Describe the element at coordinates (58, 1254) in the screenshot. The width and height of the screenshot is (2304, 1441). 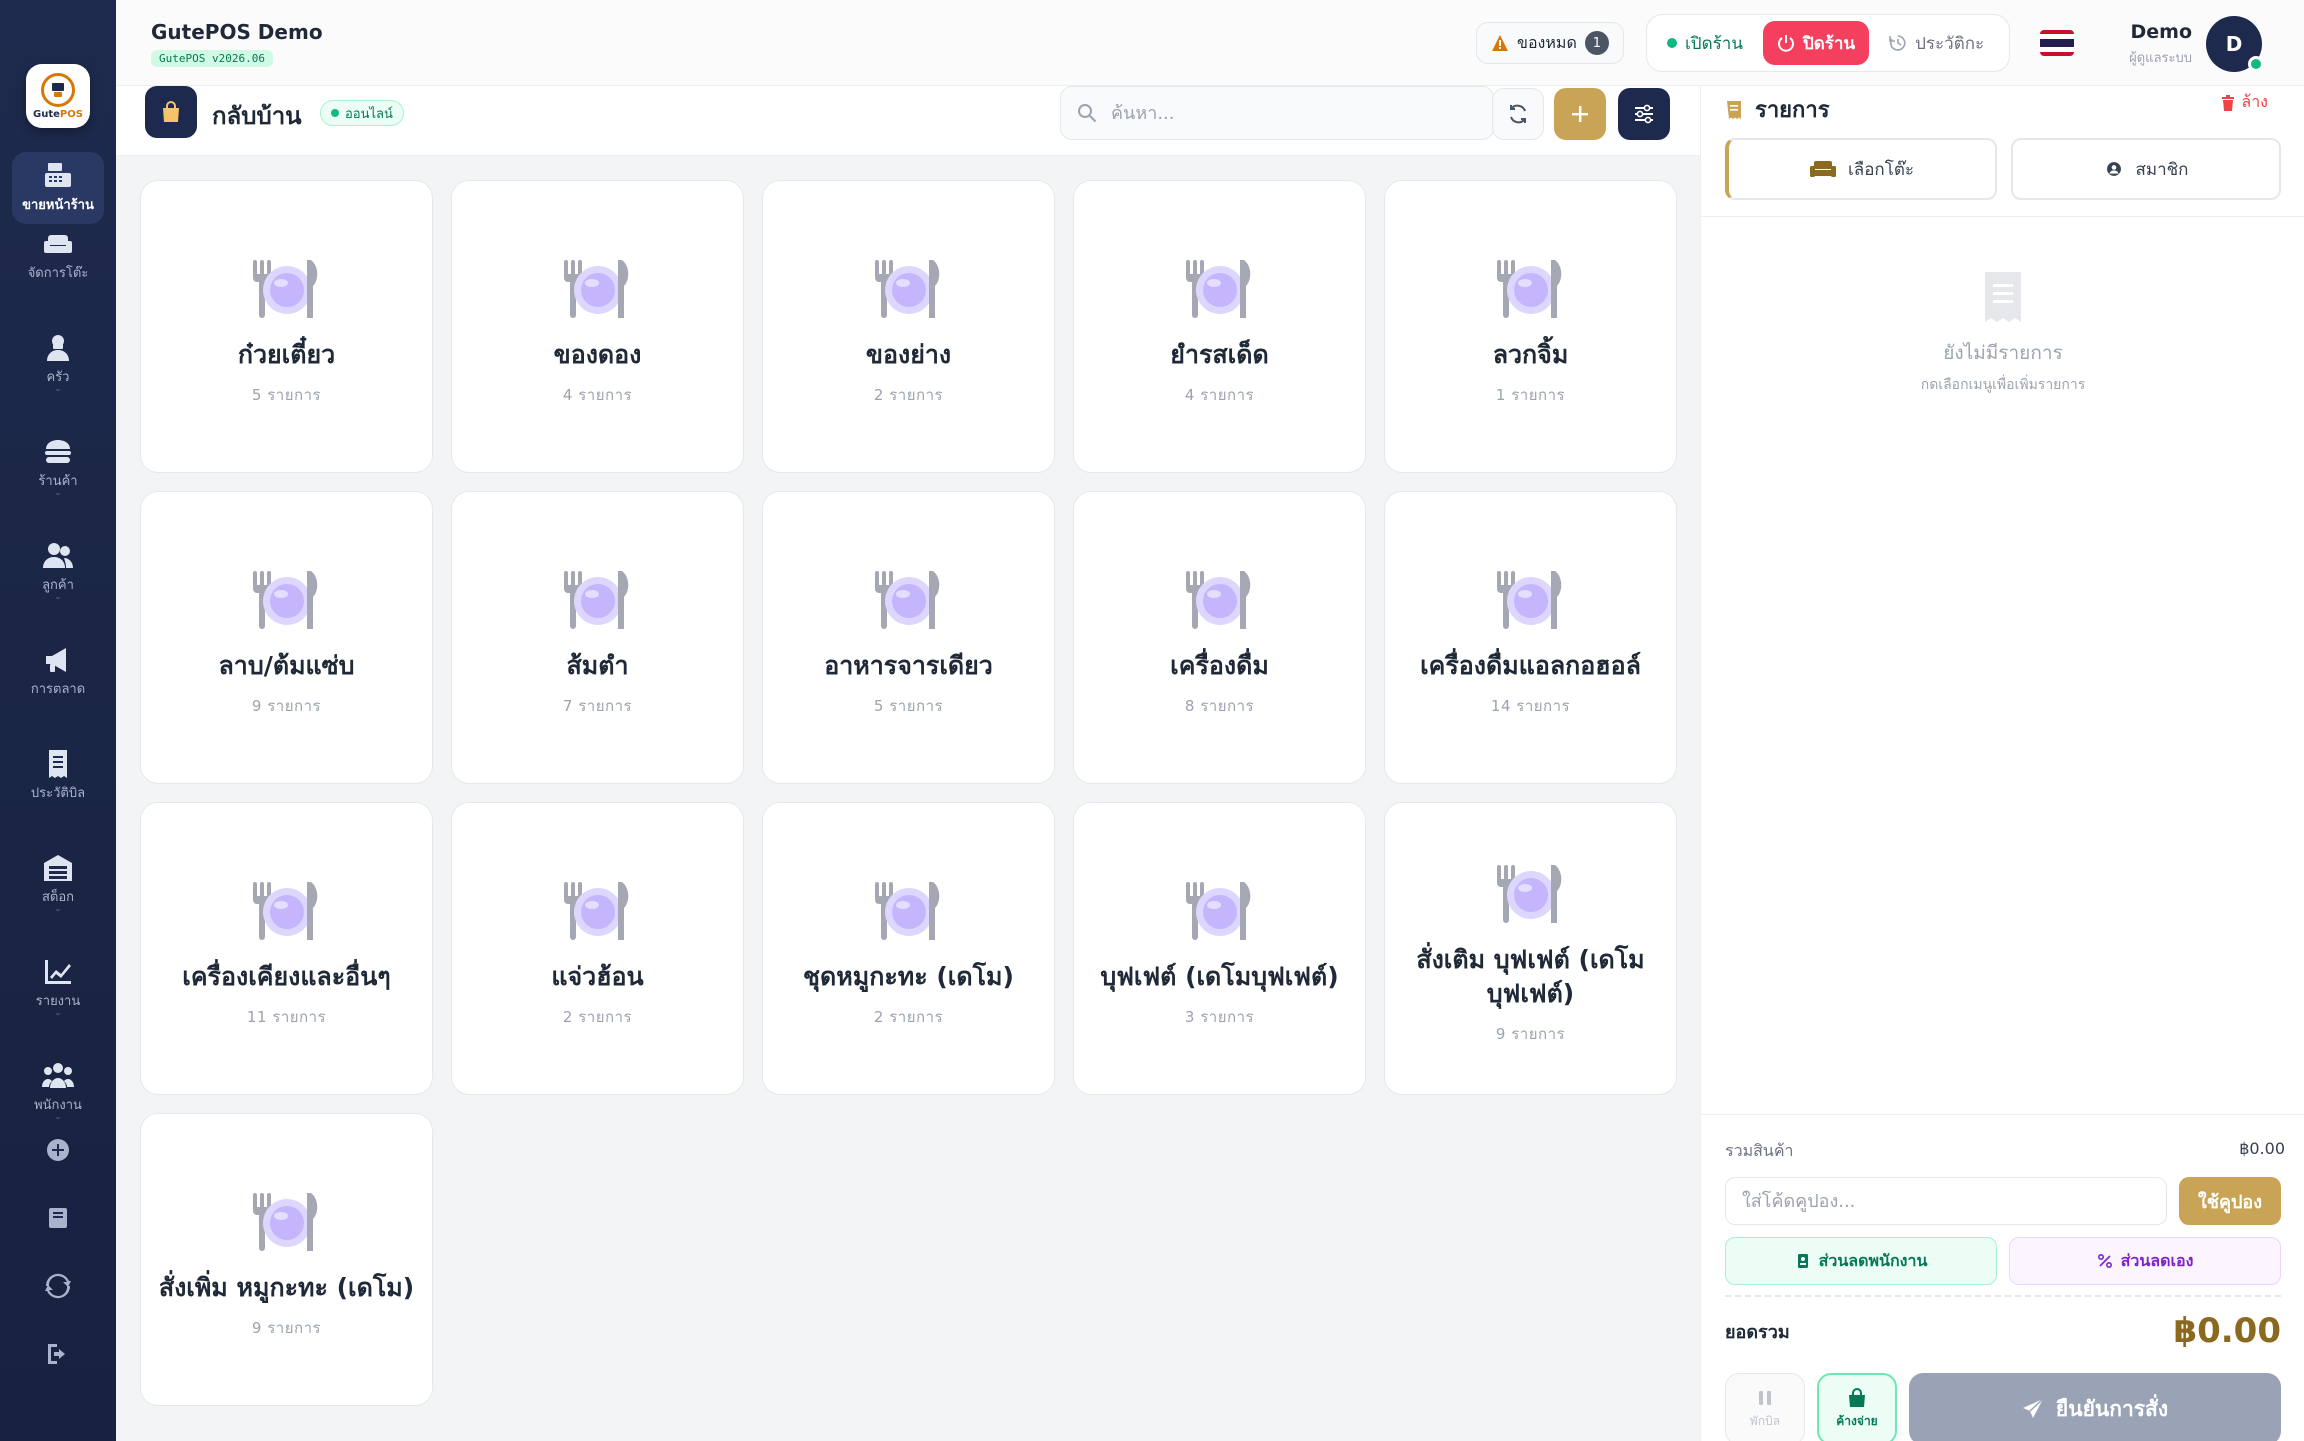
I see `sidebar-bottom` at that location.